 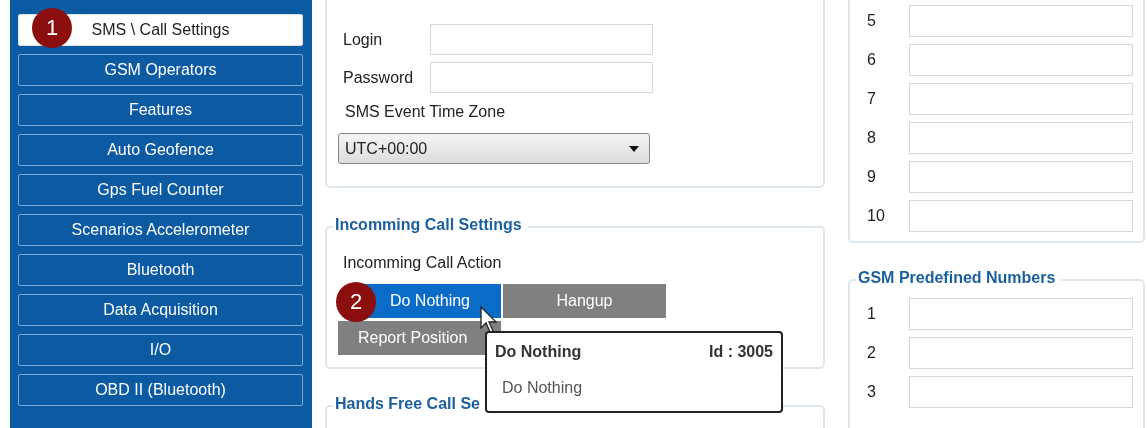 What do you see at coordinates (160, 150) in the screenshot?
I see `sidebar-item: Auto Geofence` at bounding box center [160, 150].